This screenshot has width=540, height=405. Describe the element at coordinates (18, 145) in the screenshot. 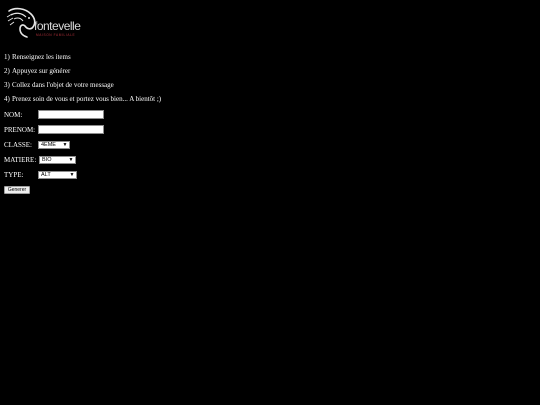

I see `classe-label: CLASSE:` at that location.